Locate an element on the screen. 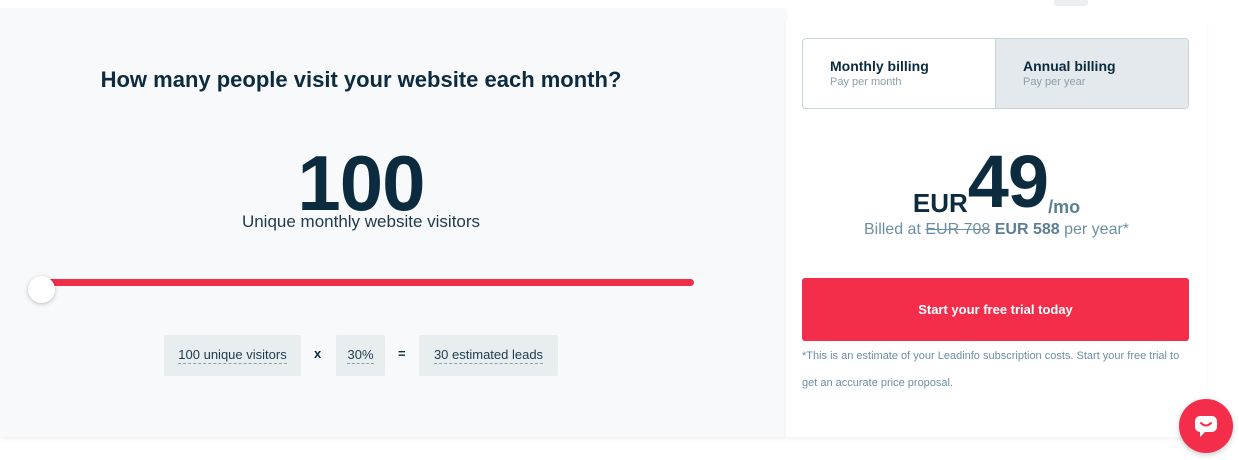 Image resolution: width=1239 pixels, height=460 pixels. billed-prefix: Billed at is located at coordinates (892, 229).